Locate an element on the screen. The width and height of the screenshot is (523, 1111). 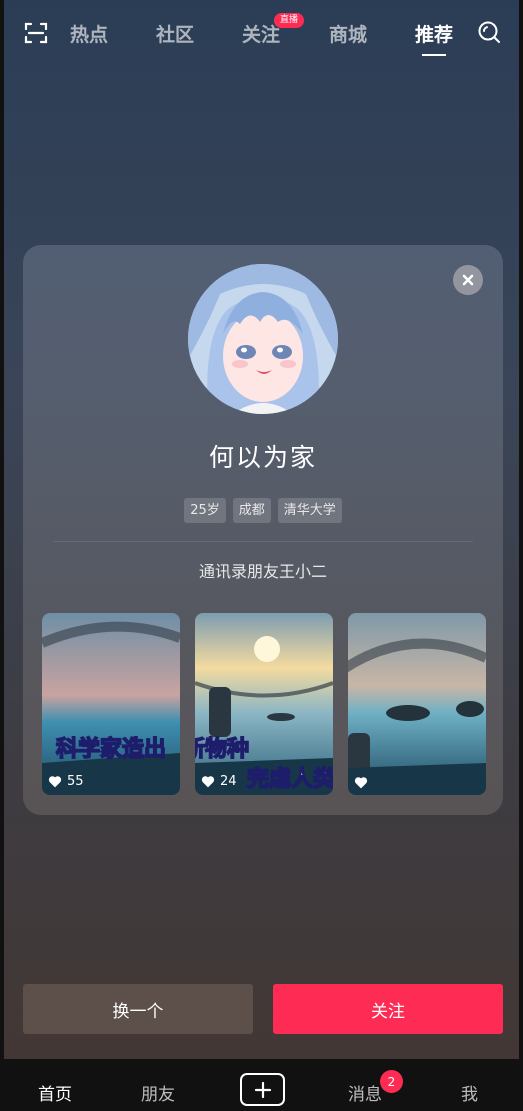
video-3-image is located at coordinates (417, 704).